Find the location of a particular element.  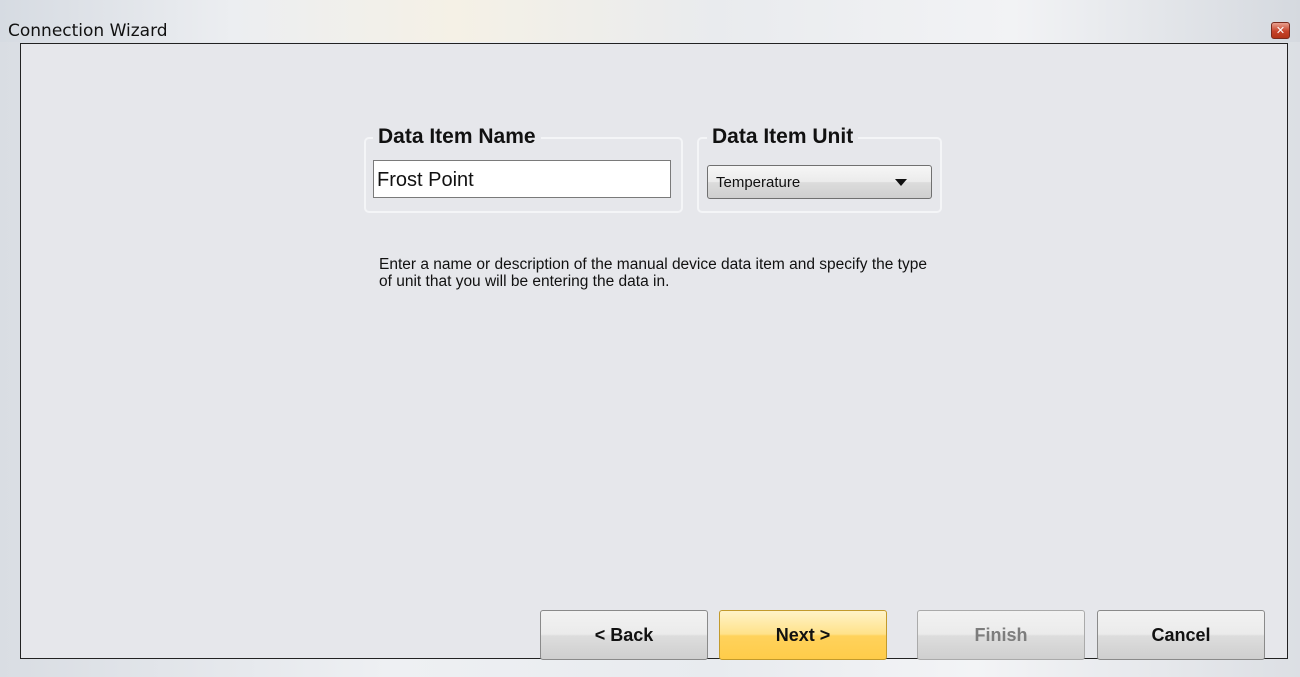

back-button: < Back is located at coordinates (624, 635).